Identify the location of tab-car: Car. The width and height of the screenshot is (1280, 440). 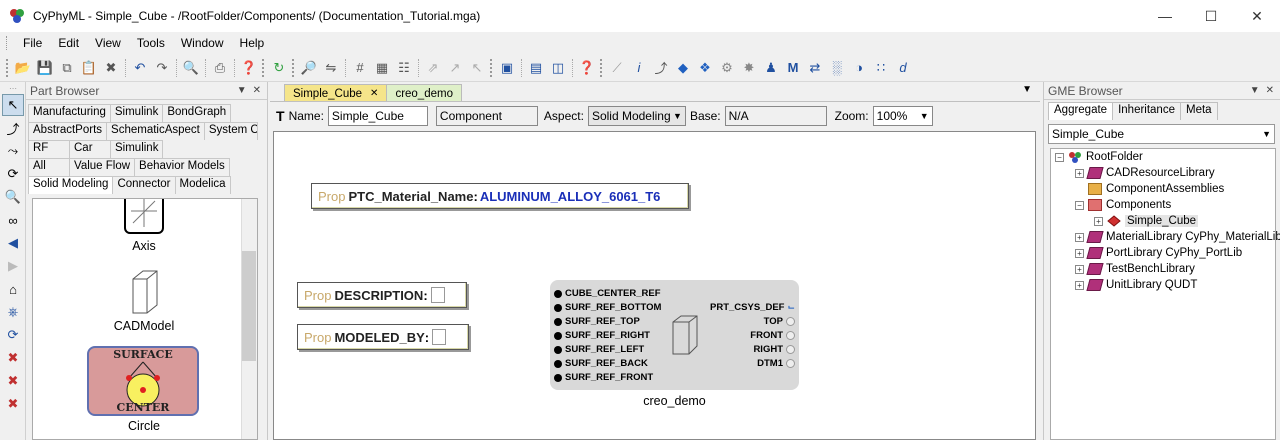
(90, 149).